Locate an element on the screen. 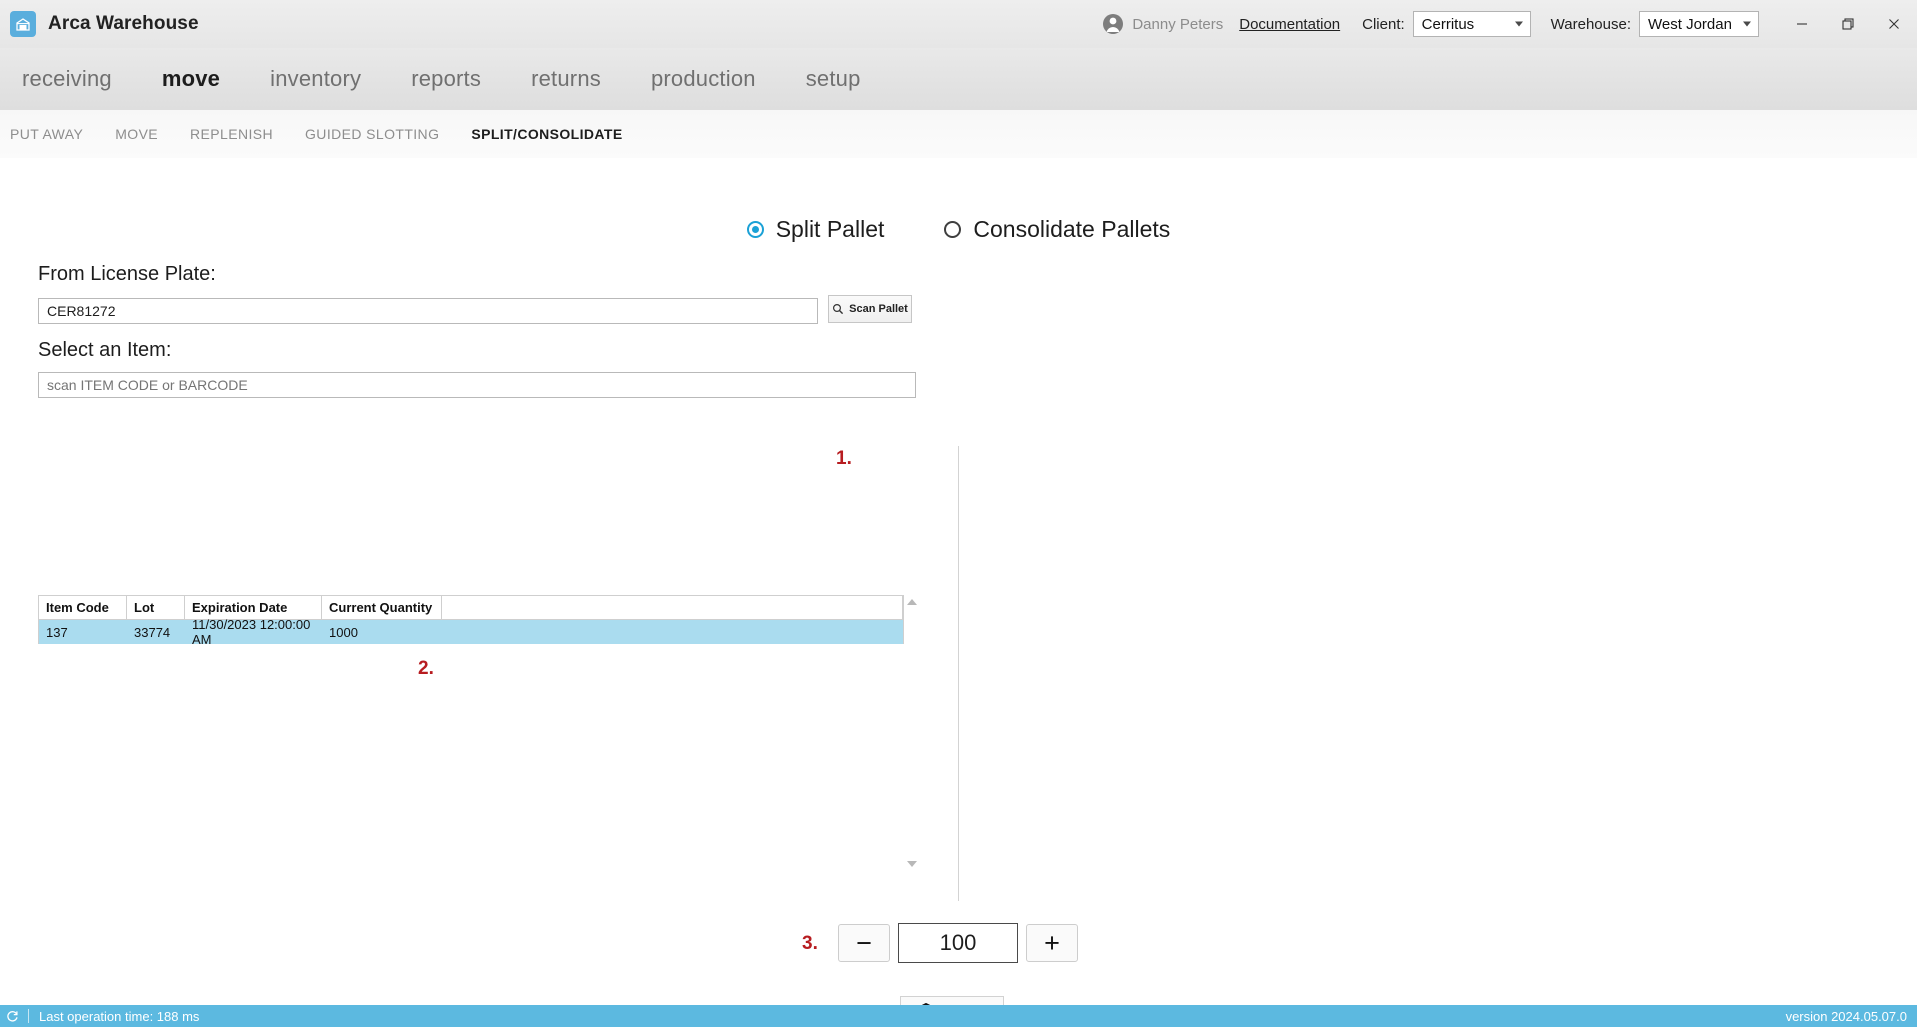 The image size is (1917, 1027). scan-pallet-button-label: Scan Pallet is located at coordinates (878, 309).